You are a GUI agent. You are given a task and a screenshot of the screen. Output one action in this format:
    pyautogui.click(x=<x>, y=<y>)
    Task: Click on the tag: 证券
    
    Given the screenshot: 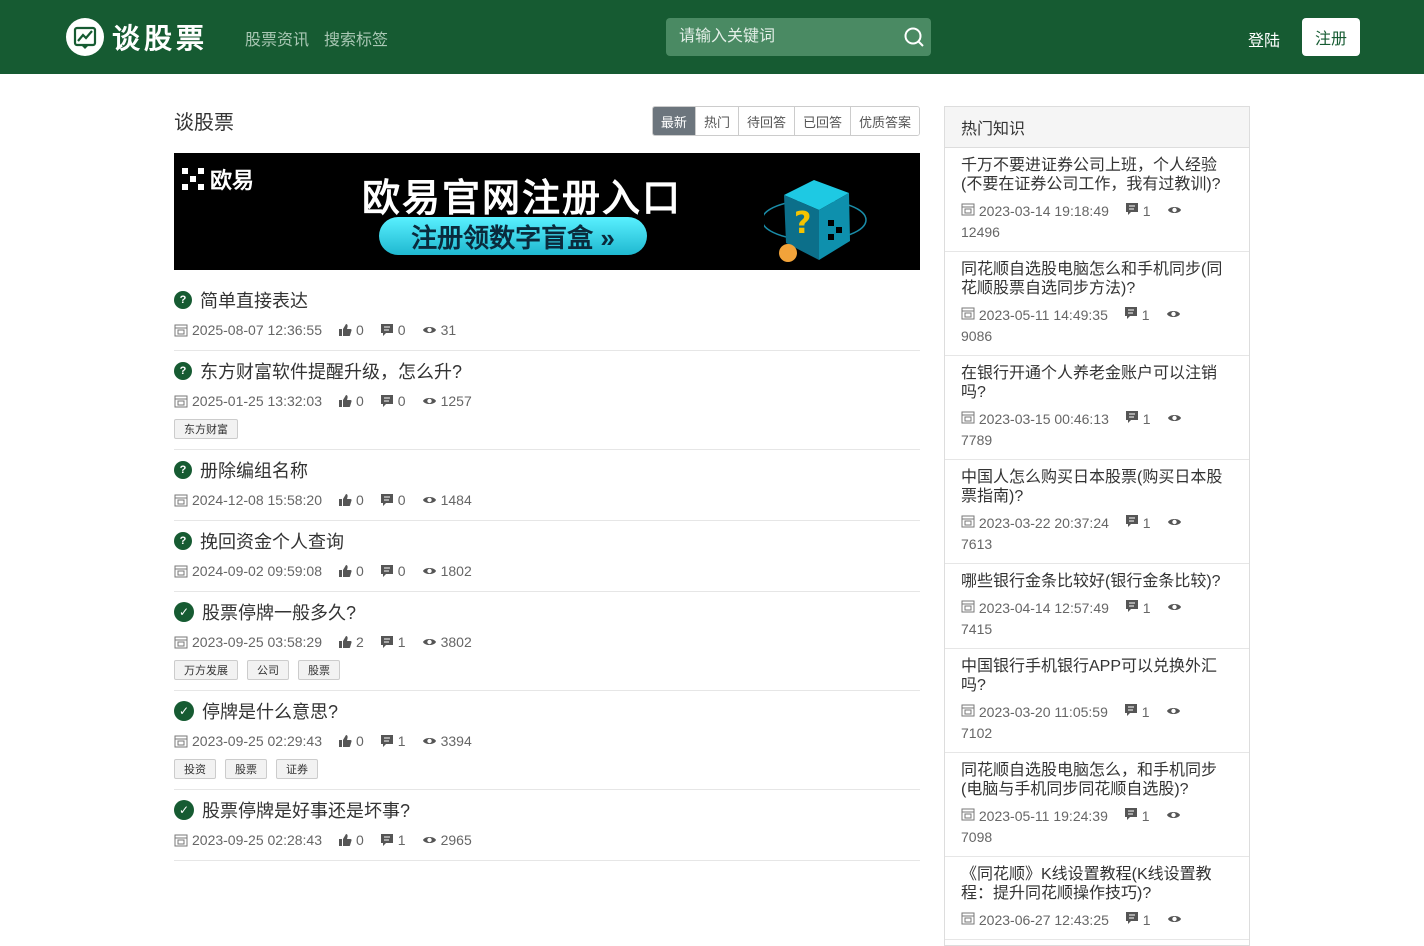 What is the action you would take?
    pyautogui.click(x=297, y=769)
    